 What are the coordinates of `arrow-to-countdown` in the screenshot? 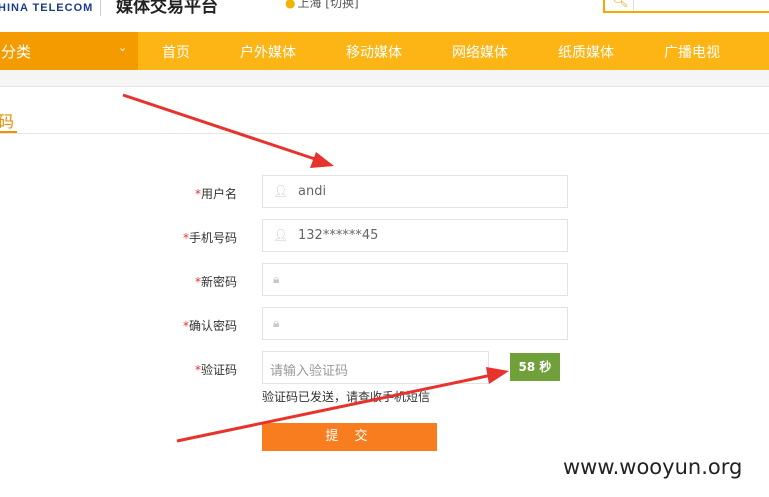 It's located at (342, 405).